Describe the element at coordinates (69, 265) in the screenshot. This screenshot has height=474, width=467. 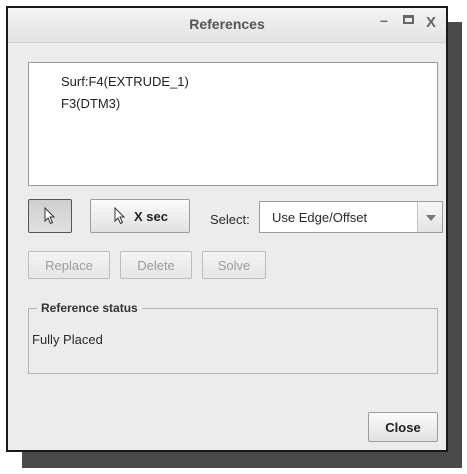
I see `replace-button: Replace` at that location.